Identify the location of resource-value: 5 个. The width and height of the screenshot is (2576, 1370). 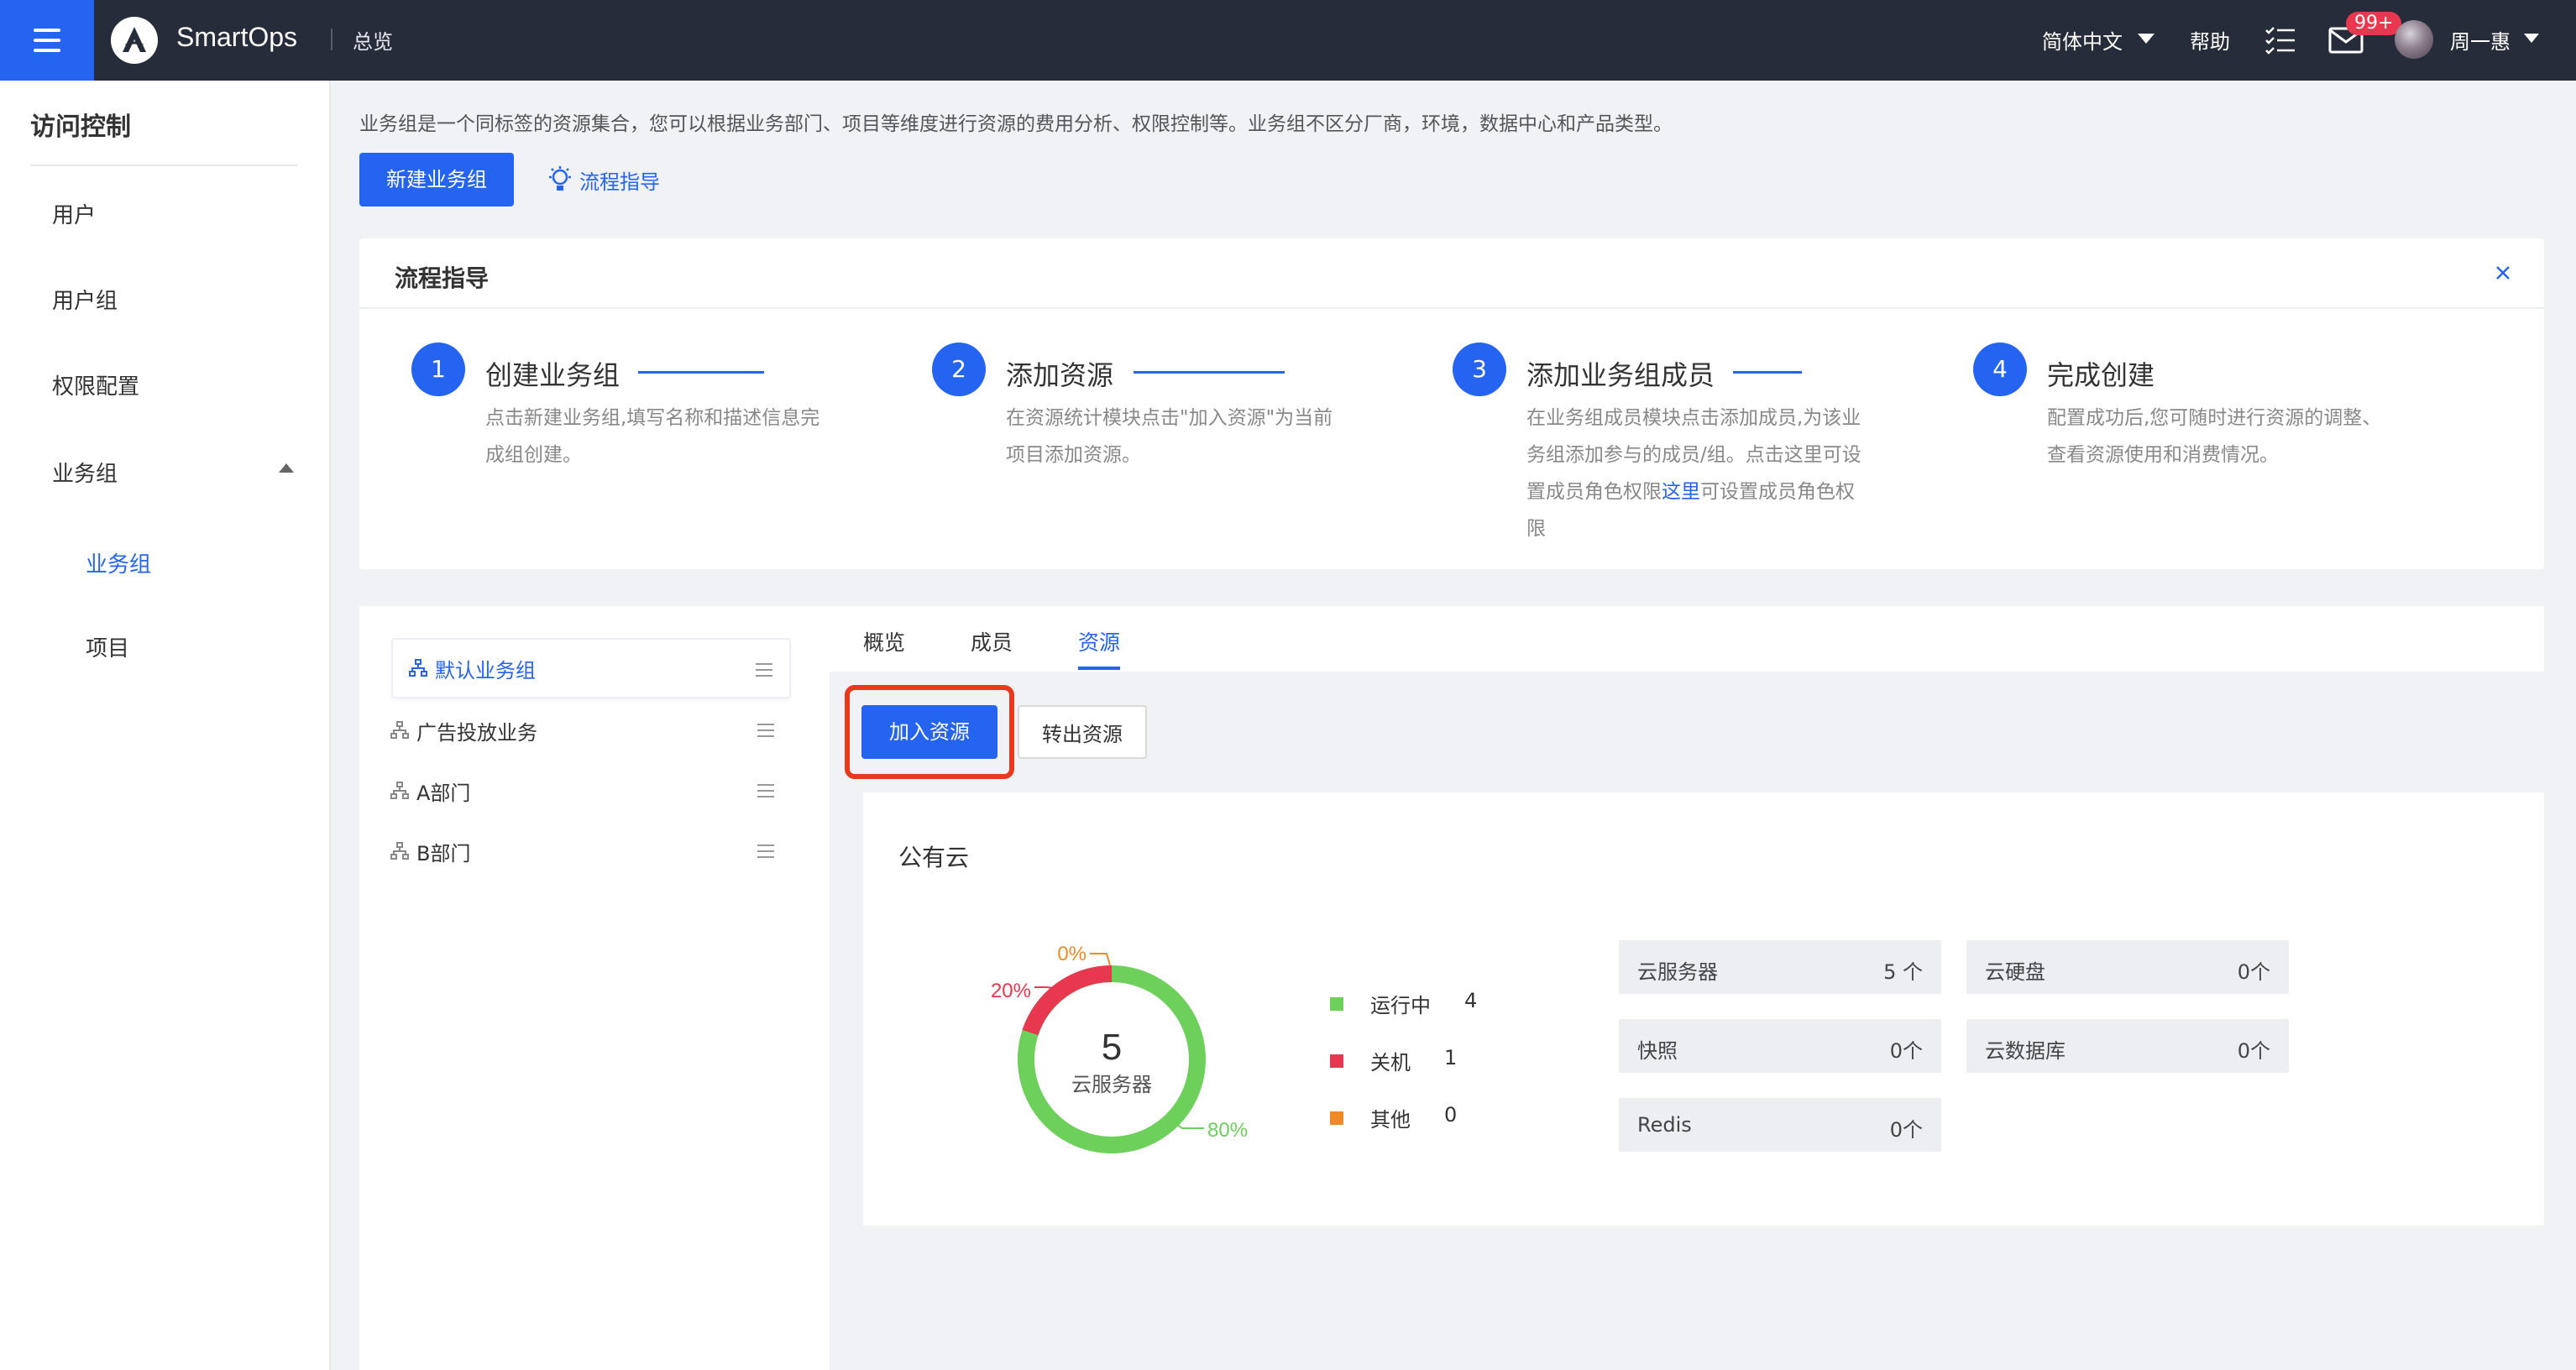
(1903, 972).